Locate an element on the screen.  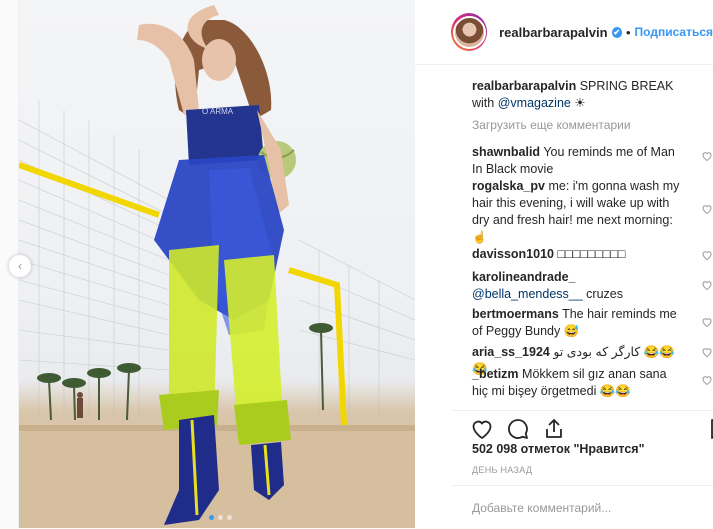
bookmark-icon is located at coordinates (710, 429).